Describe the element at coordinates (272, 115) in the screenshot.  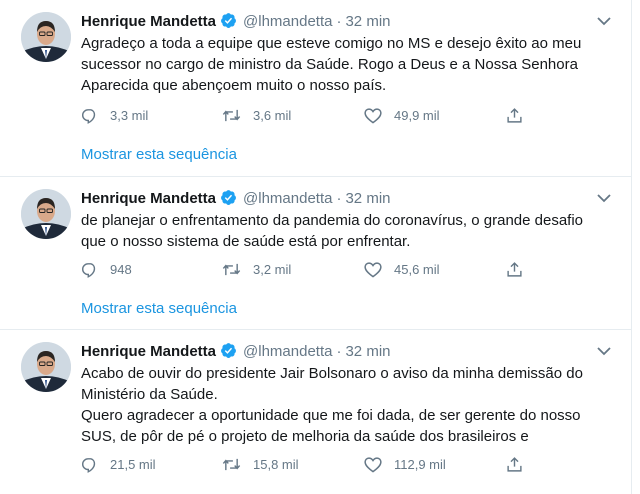
I see `retweet-count: 3,6 mil` at that location.